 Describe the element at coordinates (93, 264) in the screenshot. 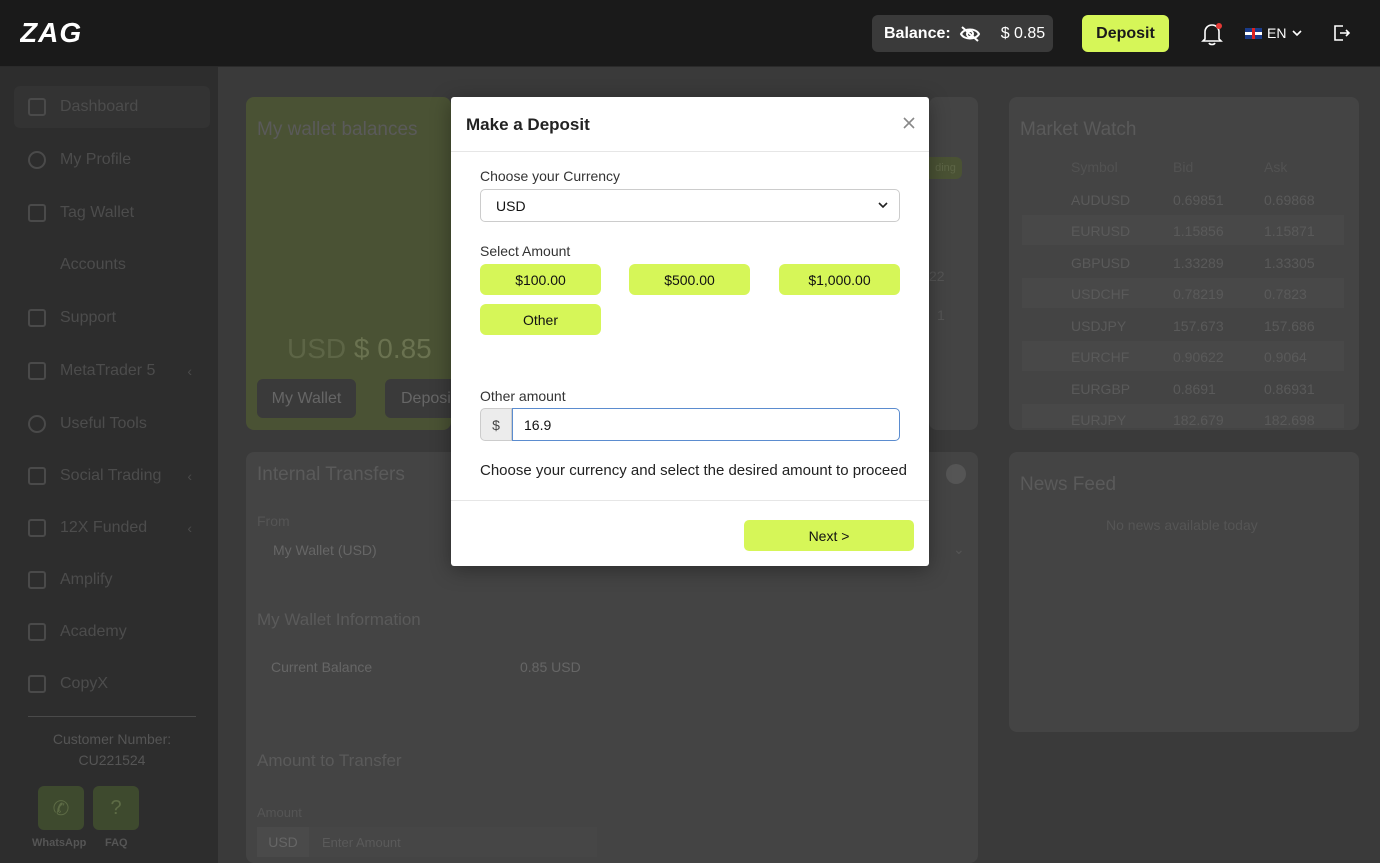

I see `sidebar-item-label: Accounts` at that location.